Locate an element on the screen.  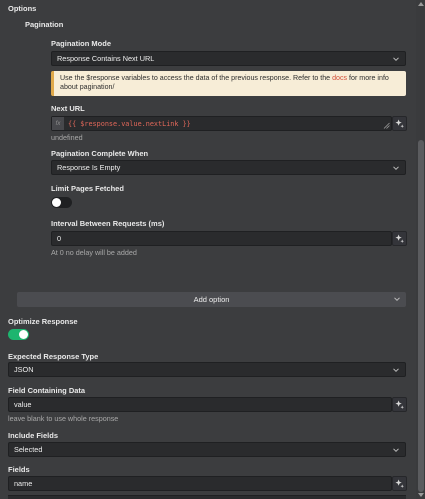
expected-type-label: Expected Response Type is located at coordinates (53, 356).